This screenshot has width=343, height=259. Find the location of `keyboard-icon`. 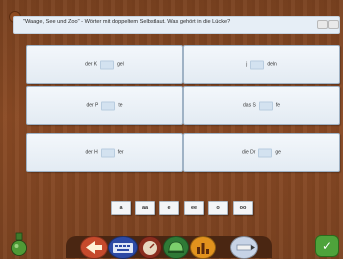

keyboard-icon is located at coordinates (123, 247).